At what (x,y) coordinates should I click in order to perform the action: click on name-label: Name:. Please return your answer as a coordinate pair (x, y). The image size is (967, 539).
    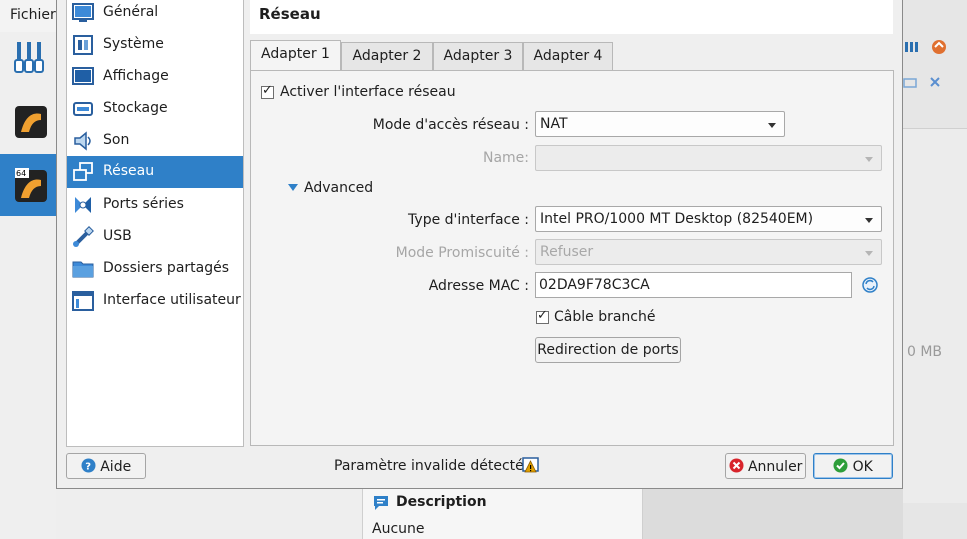
    Looking at the image, I should click on (505, 158).